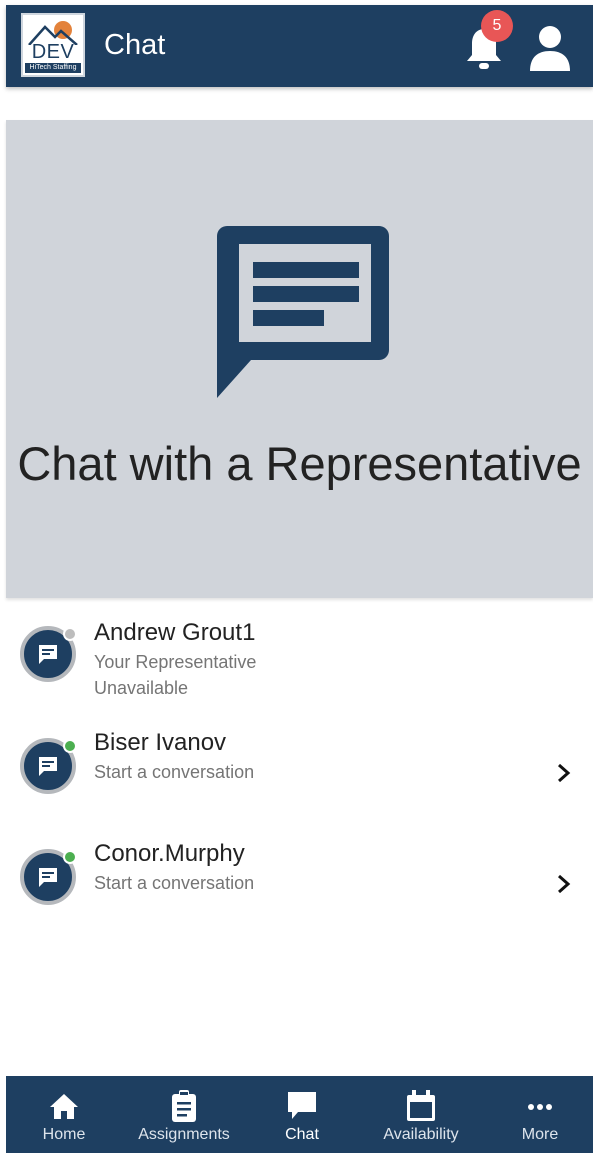 This screenshot has height=1153, width=593. Describe the element at coordinates (540, 1107) in the screenshot. I see `more-icon` at that location.